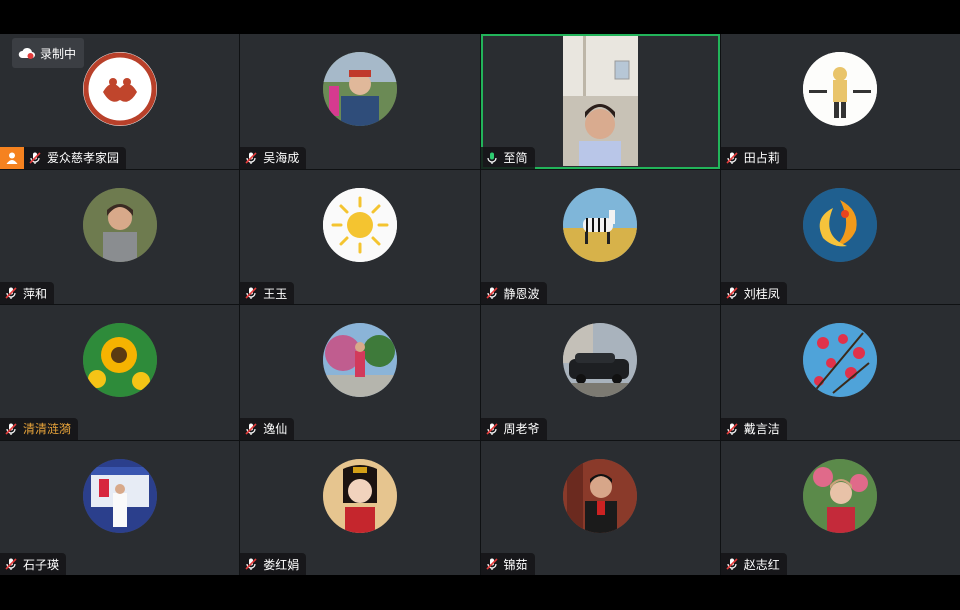 The width and height of the screenshot is (960, 610). Describe the element at coordinates (761, 293) in the screenshot. I see `participant-name: 刘桂凤` at that location.